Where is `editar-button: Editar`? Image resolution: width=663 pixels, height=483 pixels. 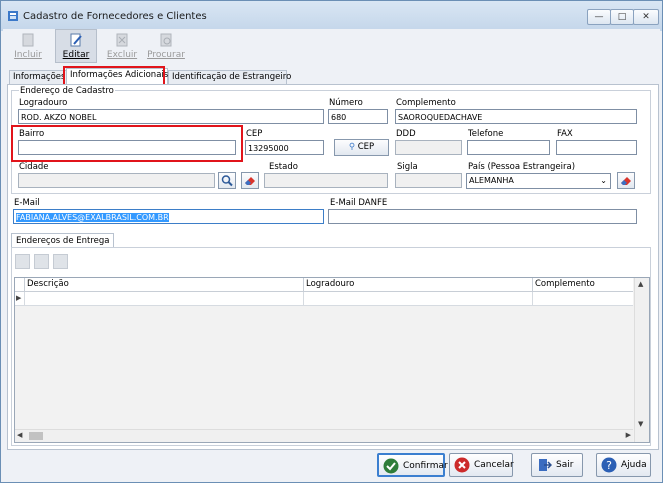
editar-button: Editar is located at coordinates (76, 46).